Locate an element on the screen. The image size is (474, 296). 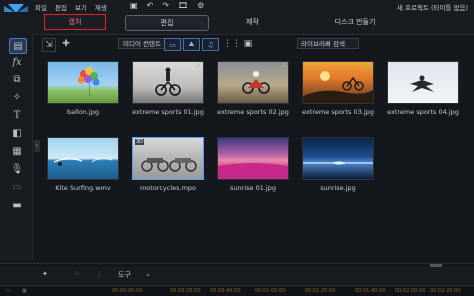
media-item-ballon: ✓ ballon.jpg is located at coordinates (83, 88).